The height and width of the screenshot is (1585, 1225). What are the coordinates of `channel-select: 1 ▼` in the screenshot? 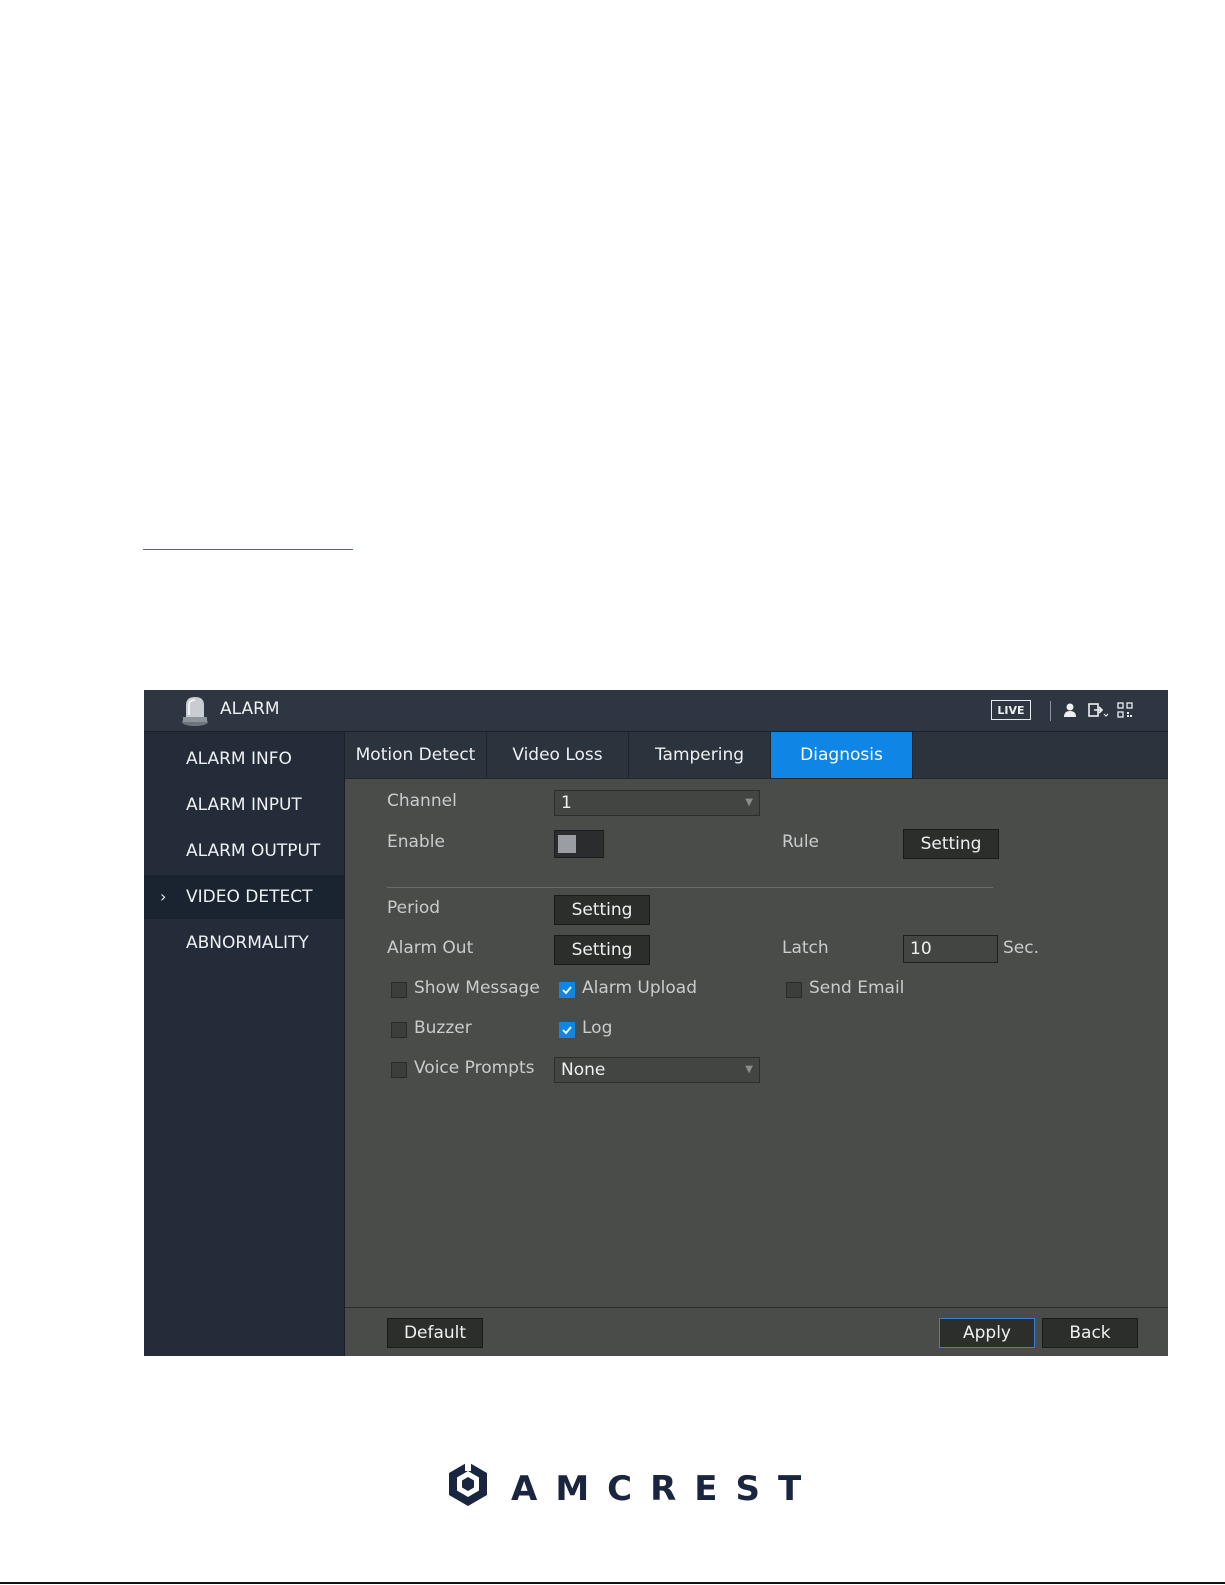 It's located at (657, 803).